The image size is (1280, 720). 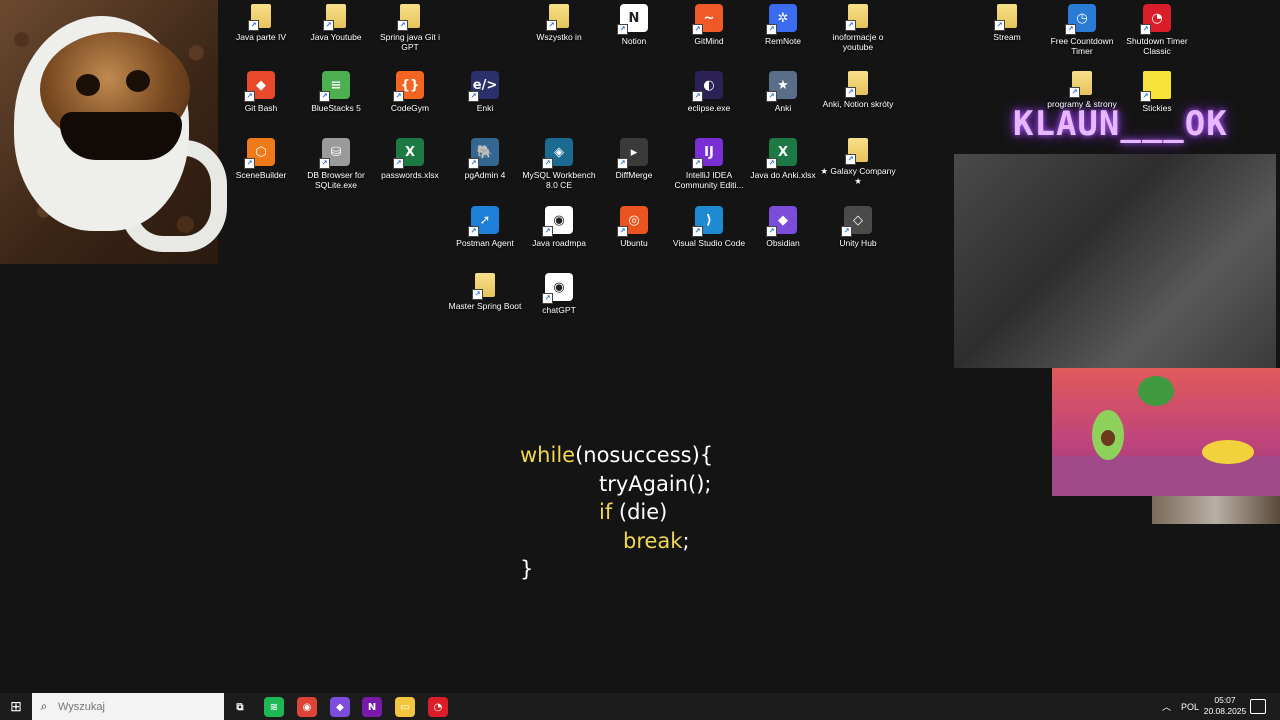 I want to click on desktop-icon-programy-strony: ↗ programy & strony, so click(x=1082, y=90).